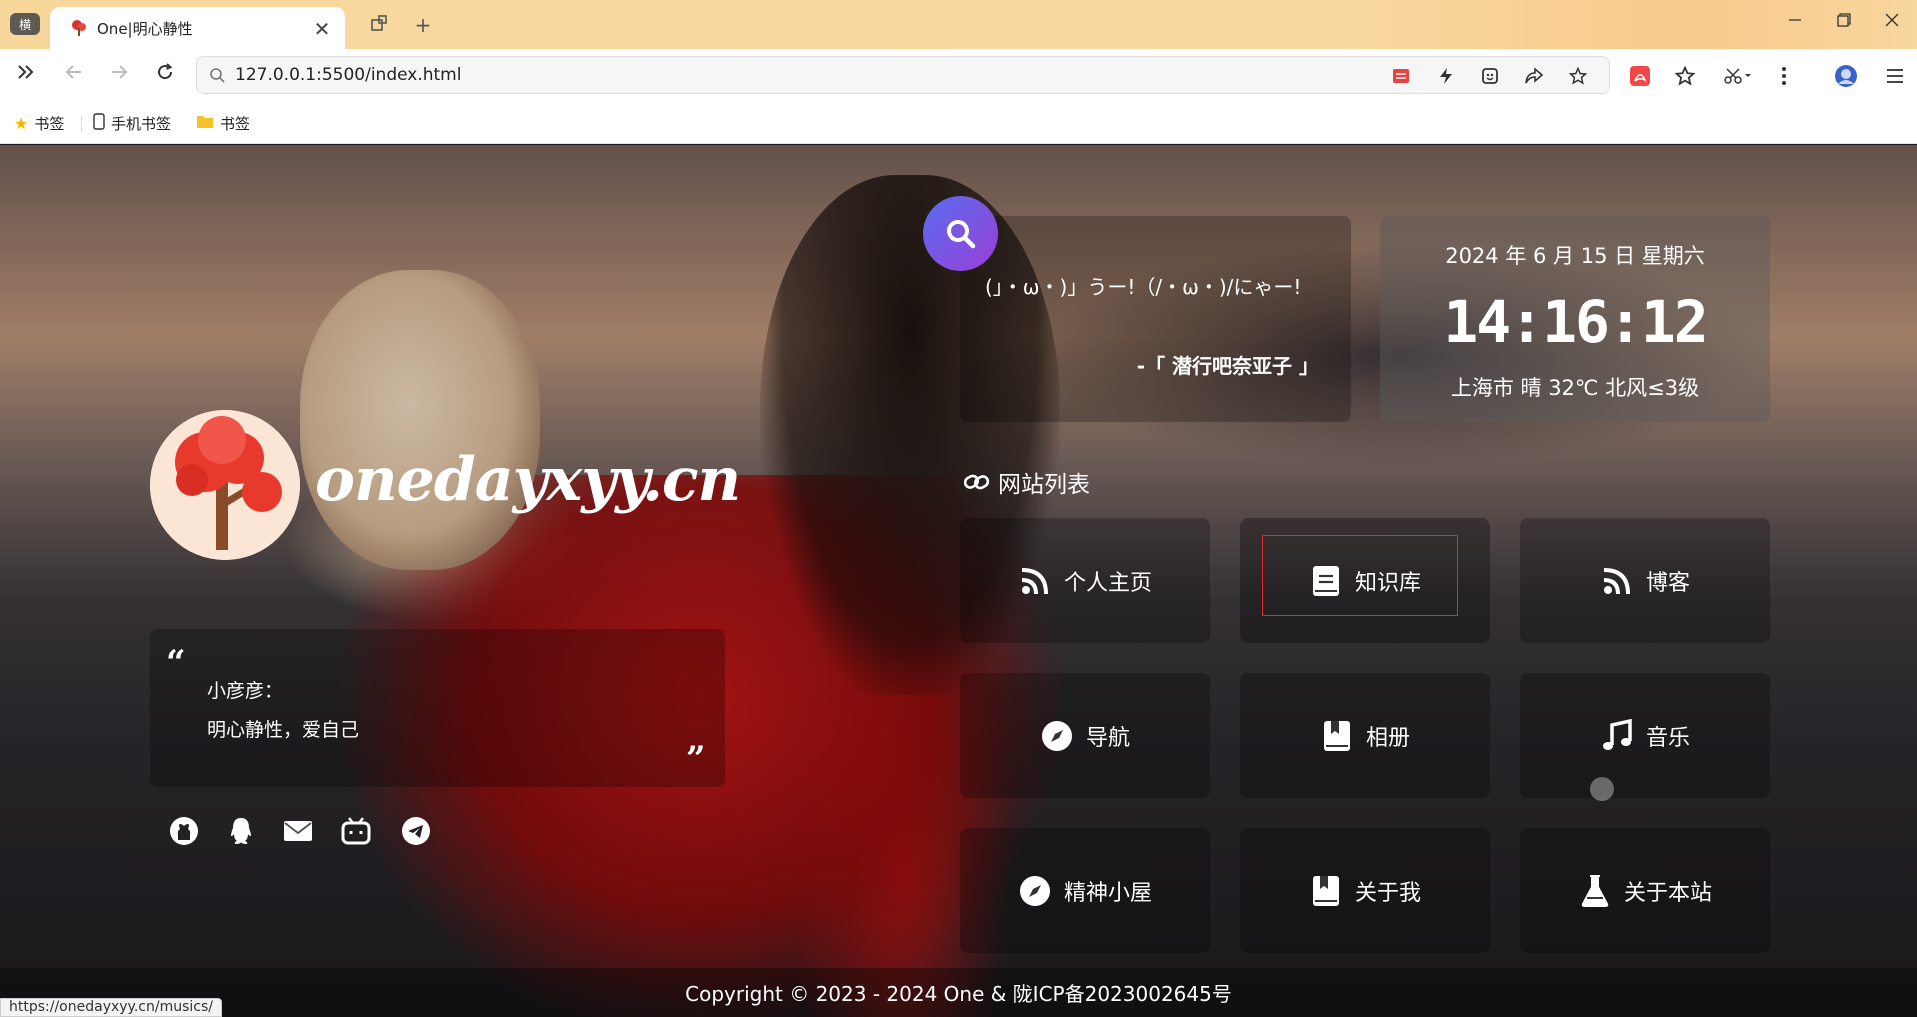 The height and width of the screenshot is (1017, 1917). Describe the element at coordinates (322, 29) in the screenshot. I see `tab-close-button: ✕` at that location.